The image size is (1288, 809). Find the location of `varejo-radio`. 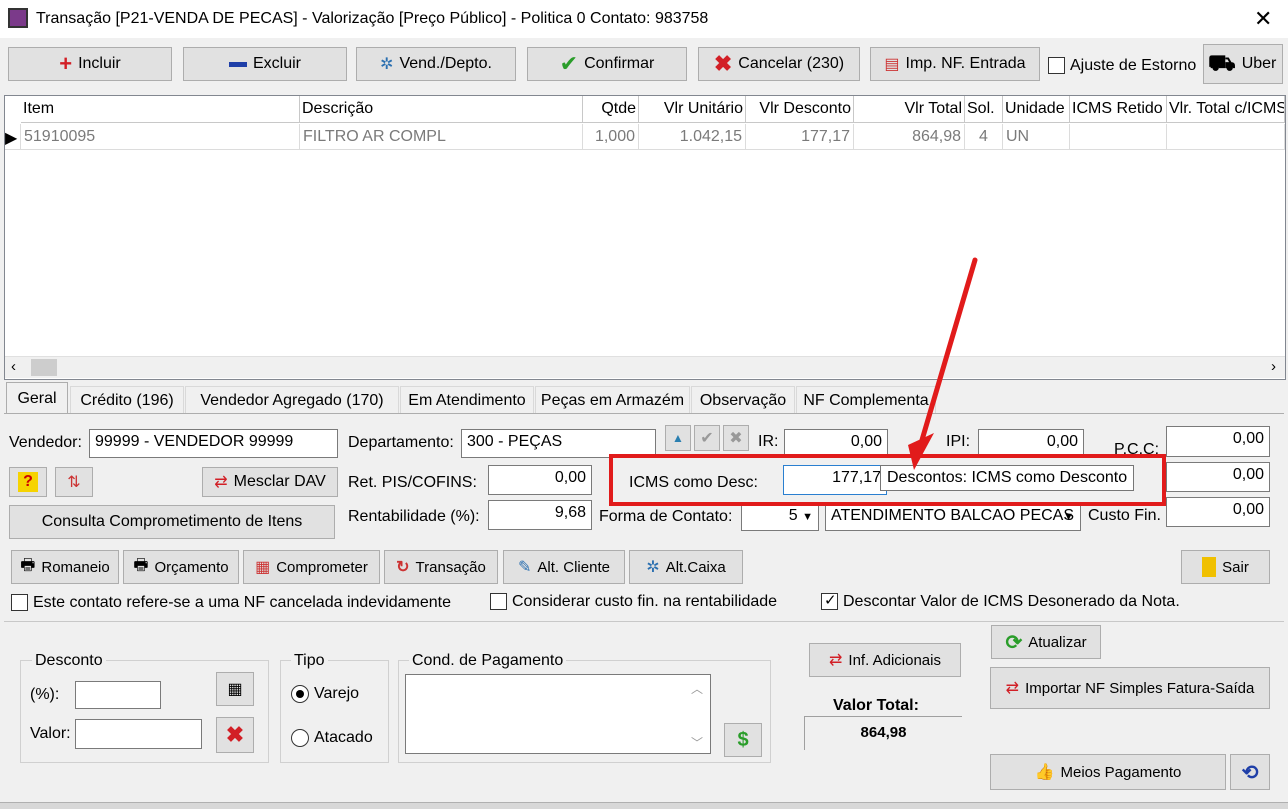

varejo-radio is located at coordinates (300, 694).